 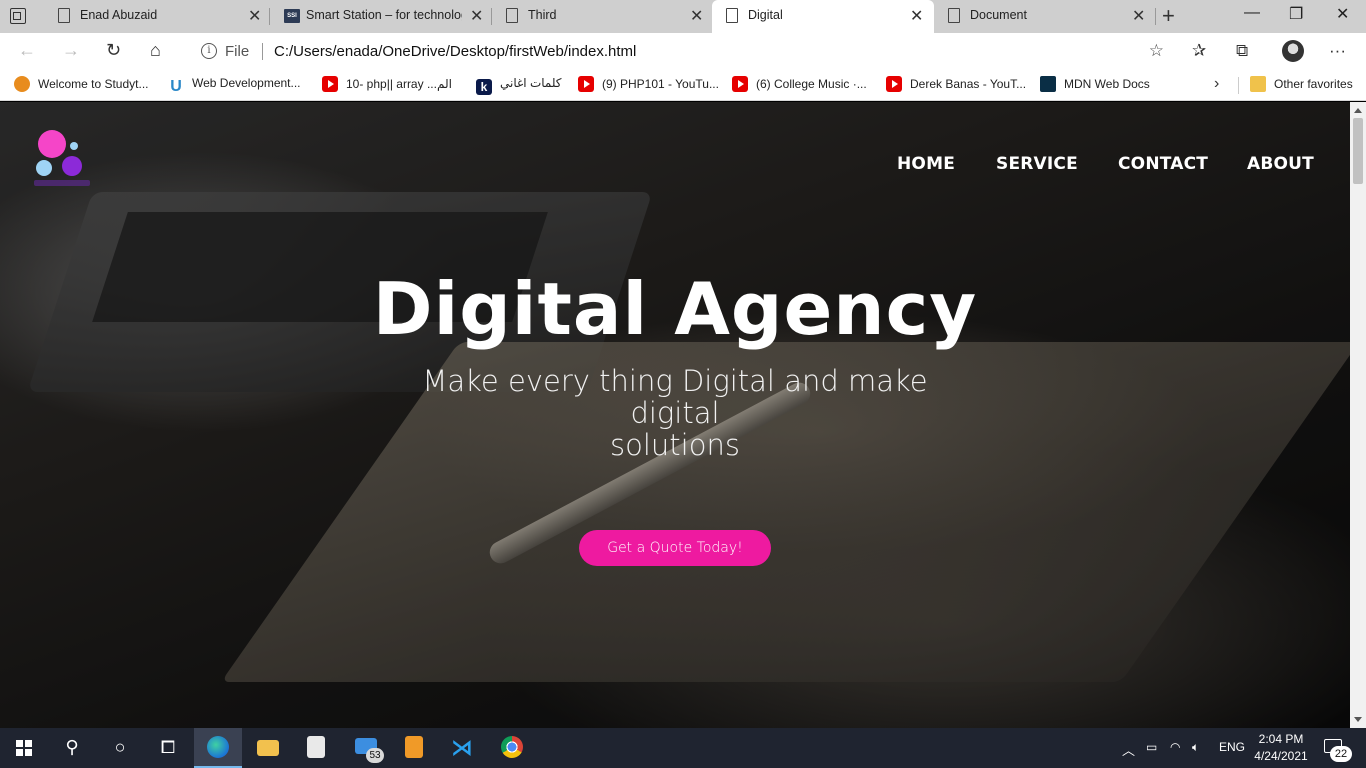 I want to click on more-menu-icon: ···, so click(x=1337, y=51).